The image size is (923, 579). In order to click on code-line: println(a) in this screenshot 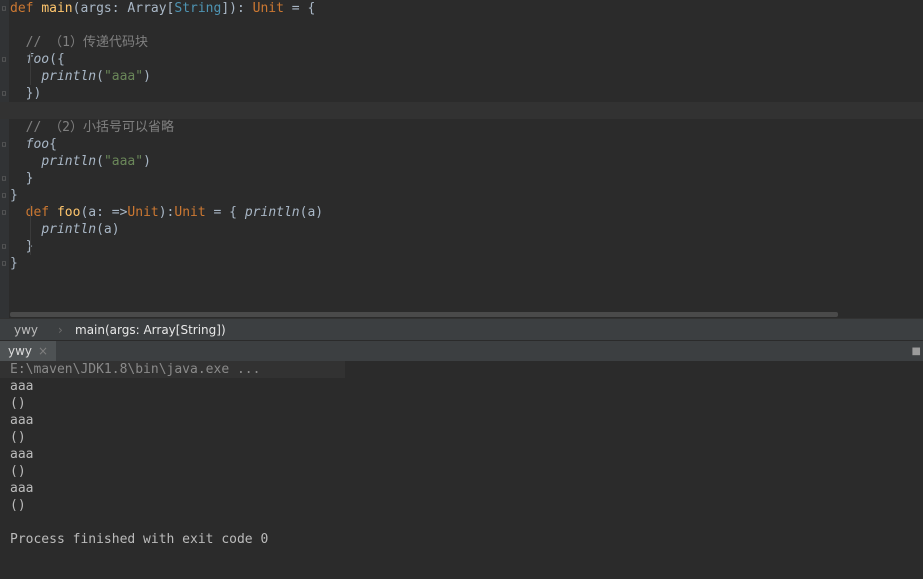, I will do `click(461, 229)`.